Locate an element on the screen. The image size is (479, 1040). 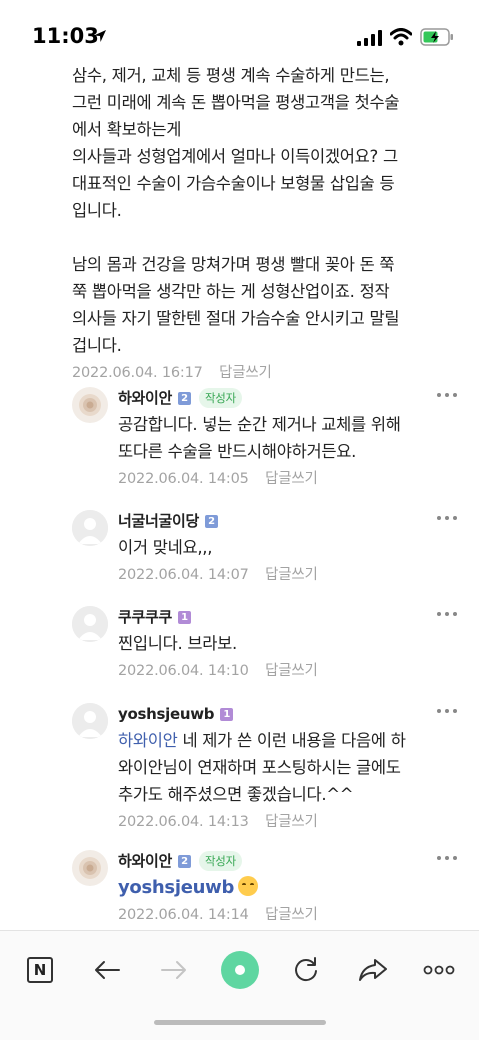
mention-link: 하와이안 is located at coordinates (148, 740).